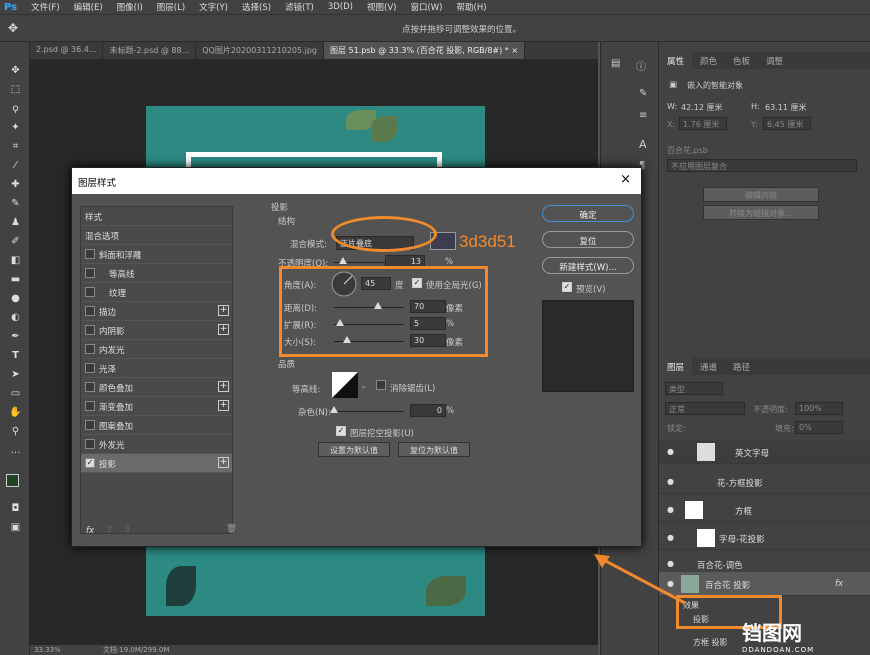 This screenshot has height=655, width=870. What do you see at coordinates (354, 449) in the screenshot?
I see `set-default-button: 设置为默认值` at bounding box center [354, 449].